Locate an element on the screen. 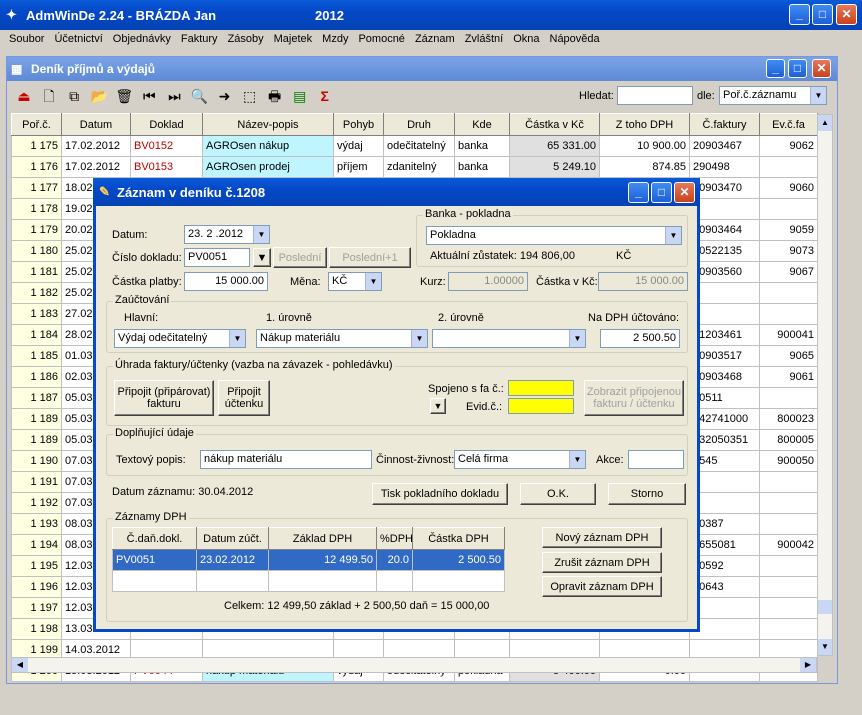 The width and height of the screenshot is (862, 715). akce-field is located at coordinates (656, 459).